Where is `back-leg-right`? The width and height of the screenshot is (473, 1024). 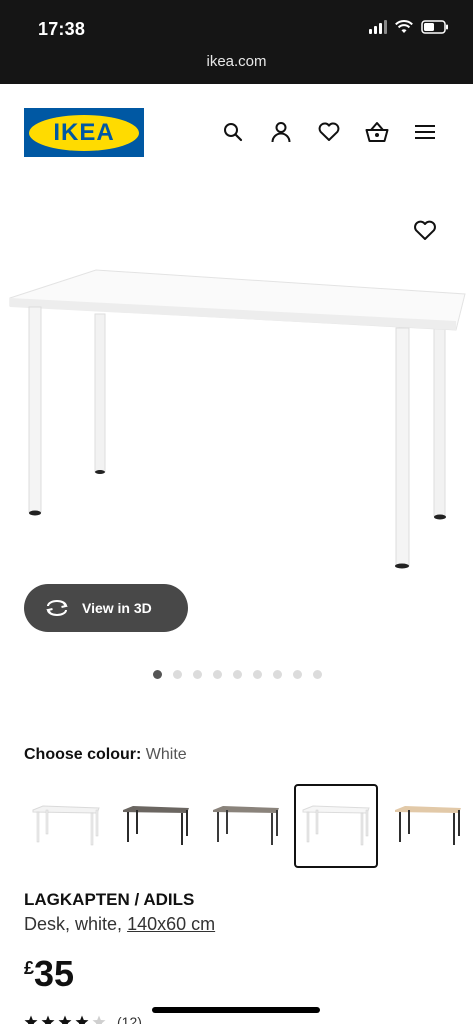 back-leg-right is located at coordinates (439, 415).